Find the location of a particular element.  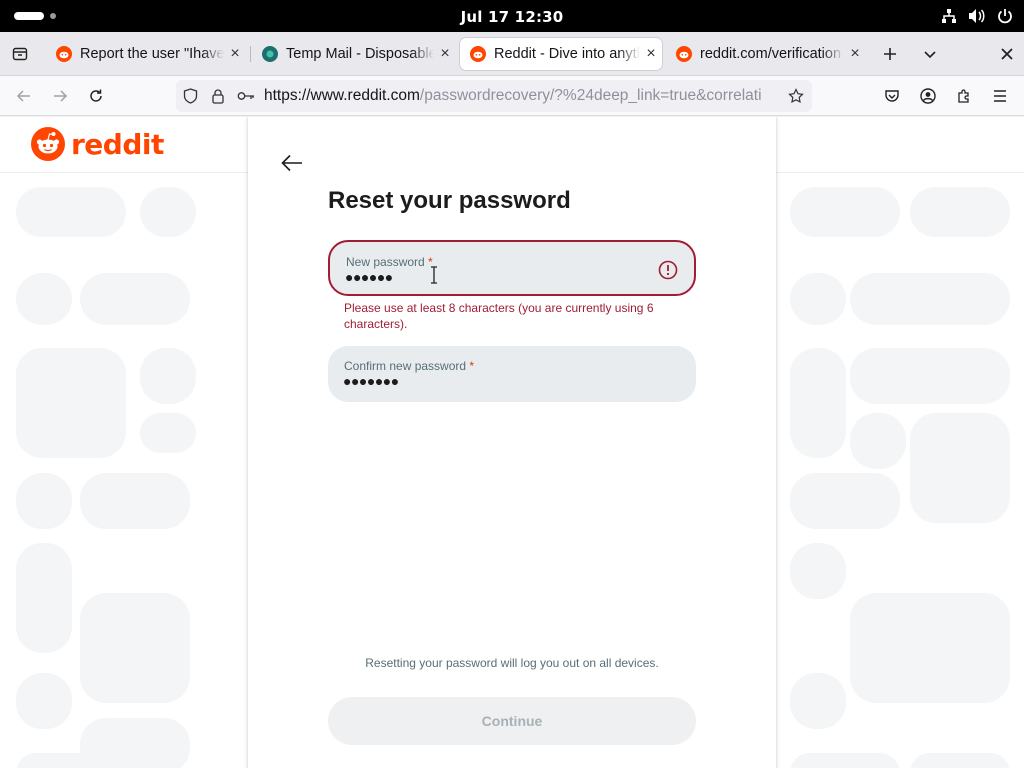

tab-report-user: Report the user "Ihave × is located at coordinates (146, 54).